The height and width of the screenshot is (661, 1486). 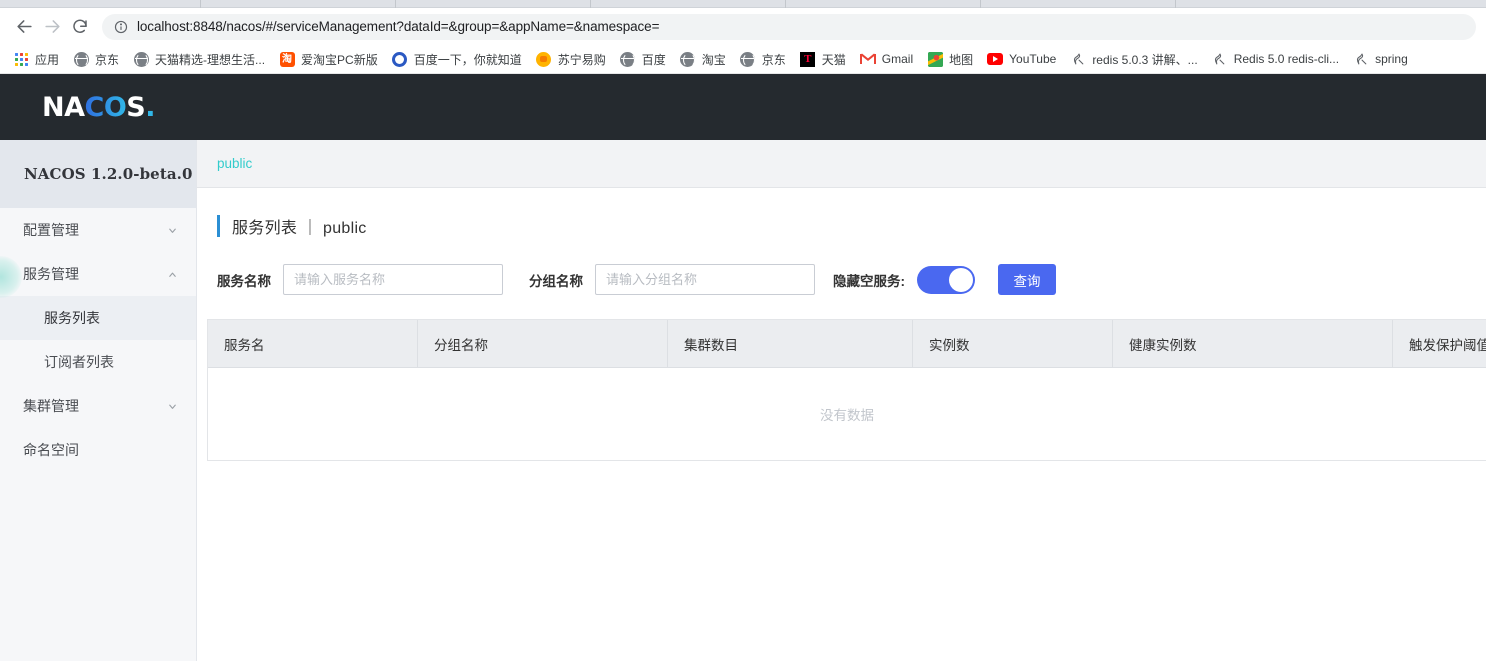 What do you see at coordinates (98, 362) in the screenshot?
I see `sidebar-item-subscriber-list: 订阅者列表` at bounding box center [98, 362].